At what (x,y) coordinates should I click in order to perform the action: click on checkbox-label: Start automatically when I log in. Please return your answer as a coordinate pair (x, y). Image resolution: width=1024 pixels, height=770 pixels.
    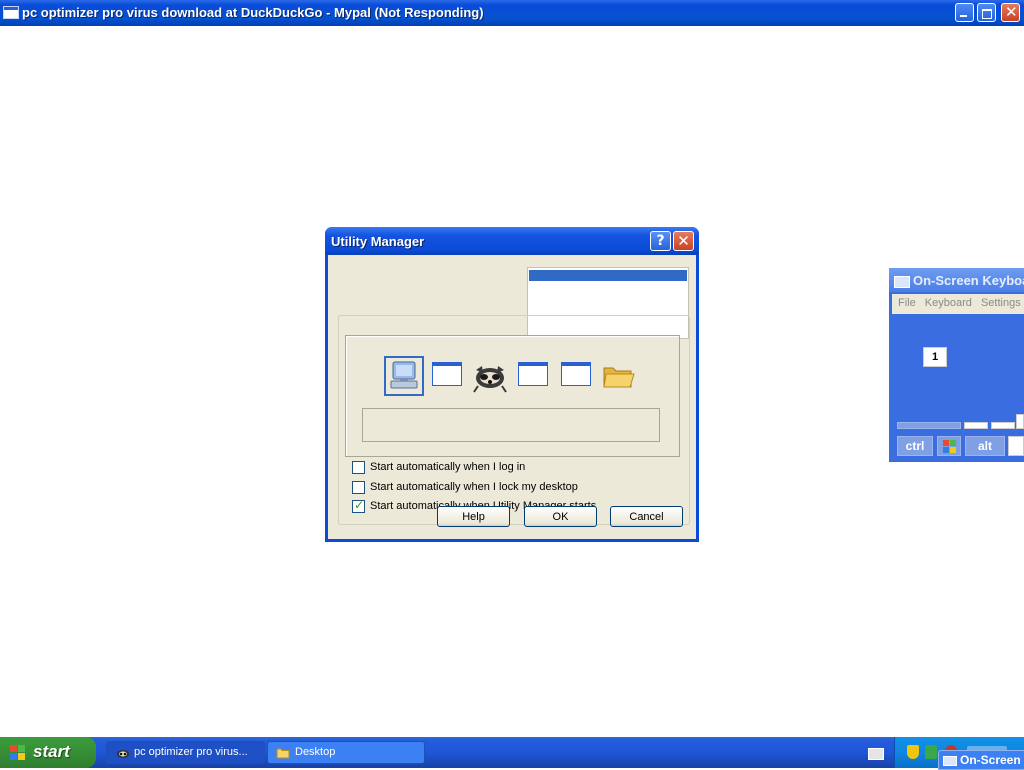
    Looking at the image, I should click on (448, 467).